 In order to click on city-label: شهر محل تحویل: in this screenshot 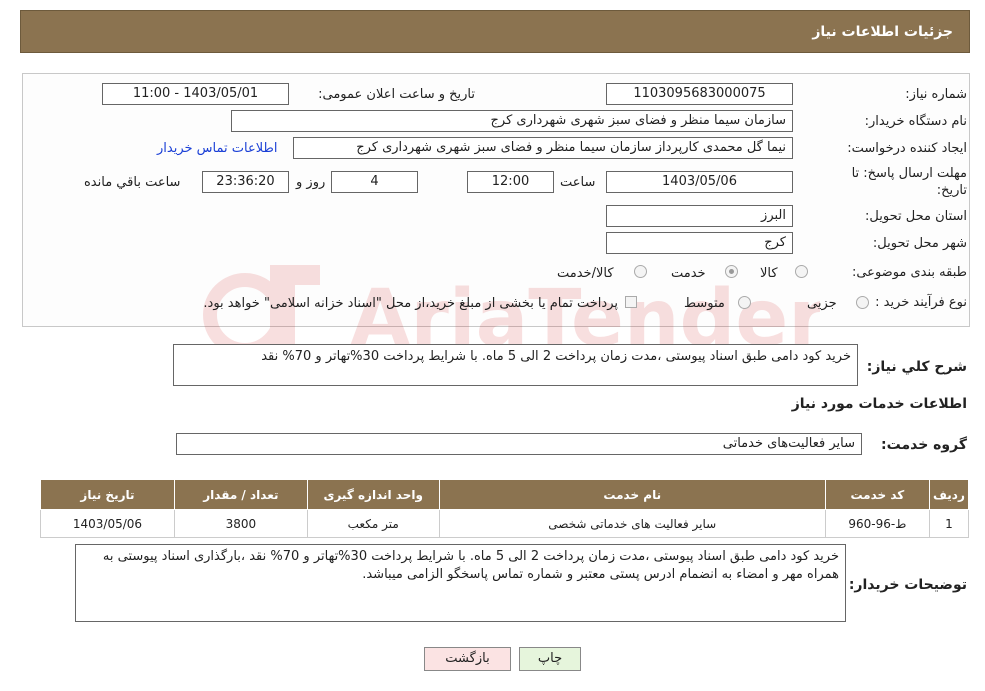, I will do `click(919, 243)`.